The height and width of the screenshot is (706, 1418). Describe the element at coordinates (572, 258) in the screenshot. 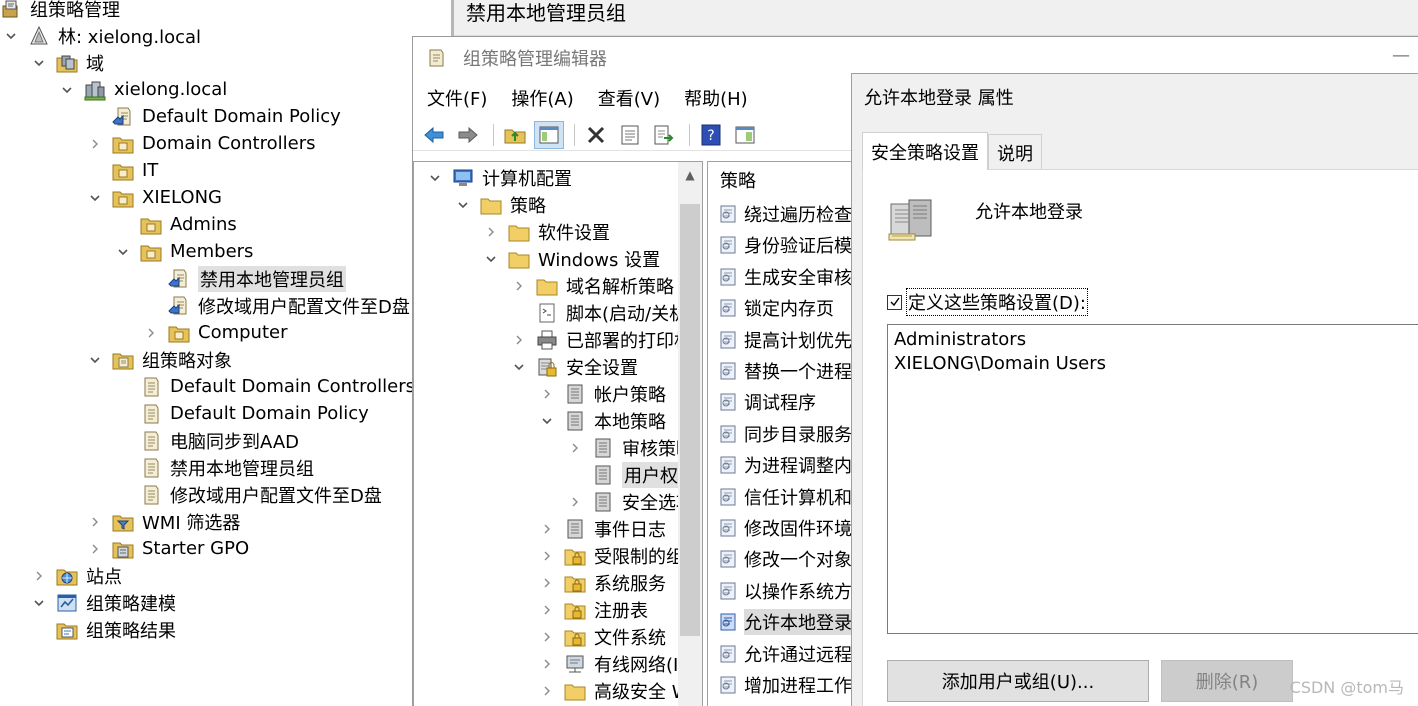

I see `editor-tree-node: Windows 设置` at that location.